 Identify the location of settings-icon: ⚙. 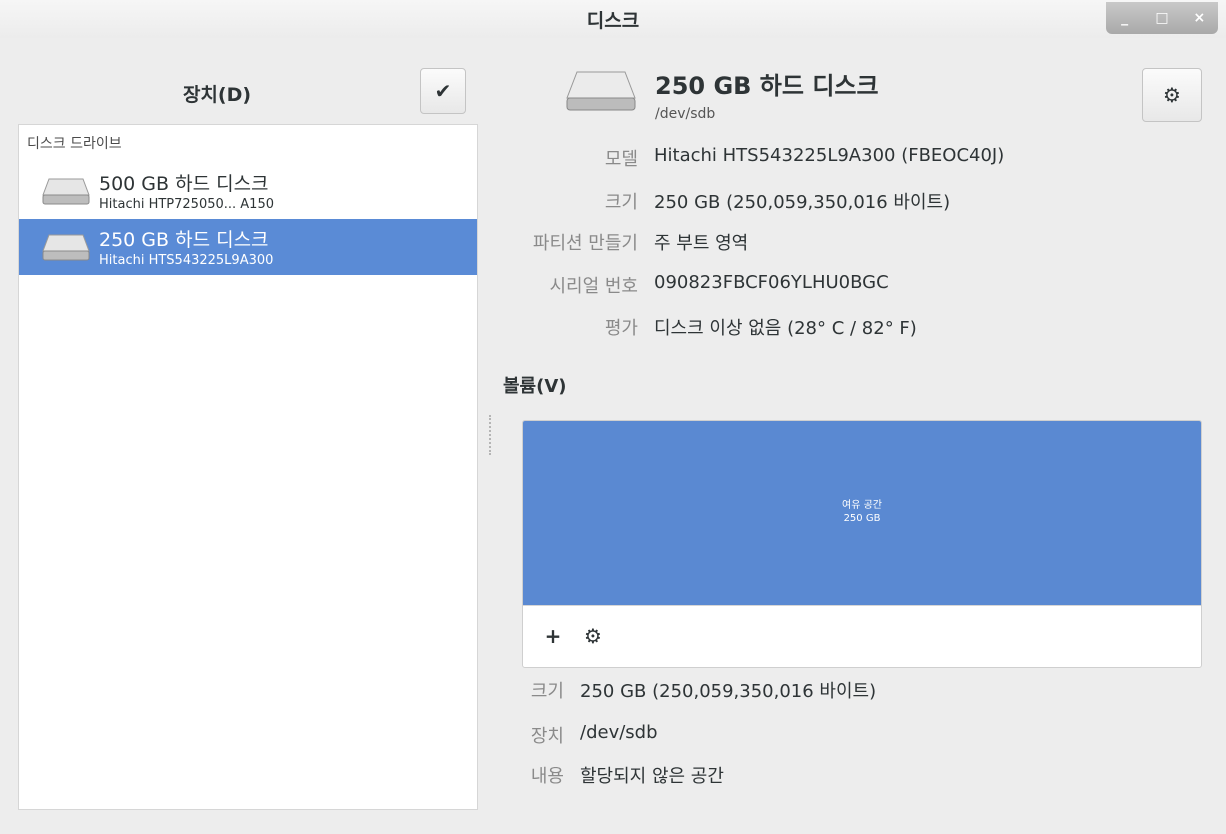
(593, 636).